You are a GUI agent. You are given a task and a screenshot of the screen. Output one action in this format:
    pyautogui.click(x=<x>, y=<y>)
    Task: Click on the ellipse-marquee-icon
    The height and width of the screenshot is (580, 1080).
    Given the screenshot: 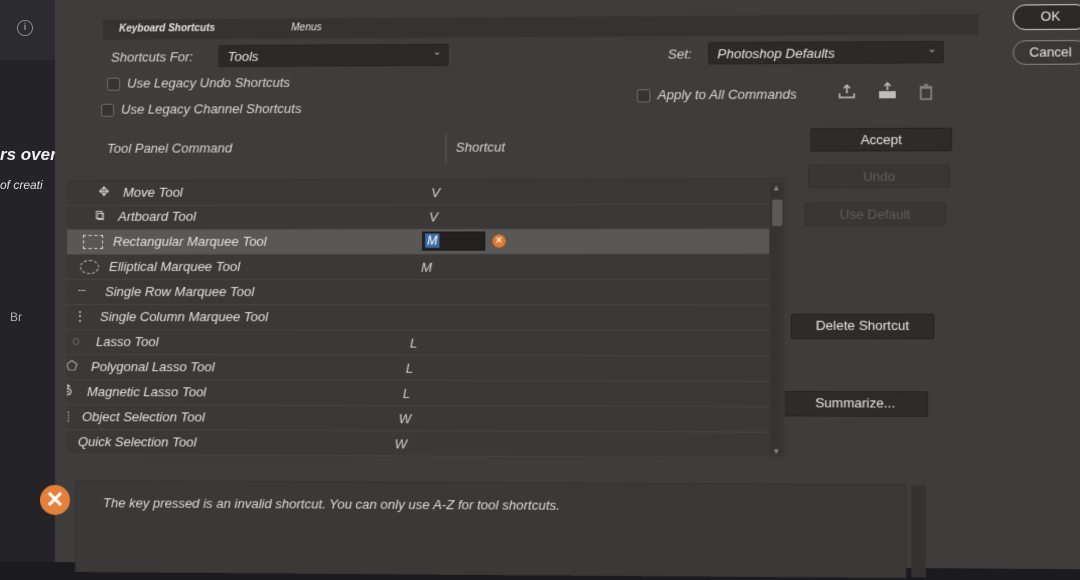 What is the action you would take?
    pyautogui.click(x=89, y=267)
    